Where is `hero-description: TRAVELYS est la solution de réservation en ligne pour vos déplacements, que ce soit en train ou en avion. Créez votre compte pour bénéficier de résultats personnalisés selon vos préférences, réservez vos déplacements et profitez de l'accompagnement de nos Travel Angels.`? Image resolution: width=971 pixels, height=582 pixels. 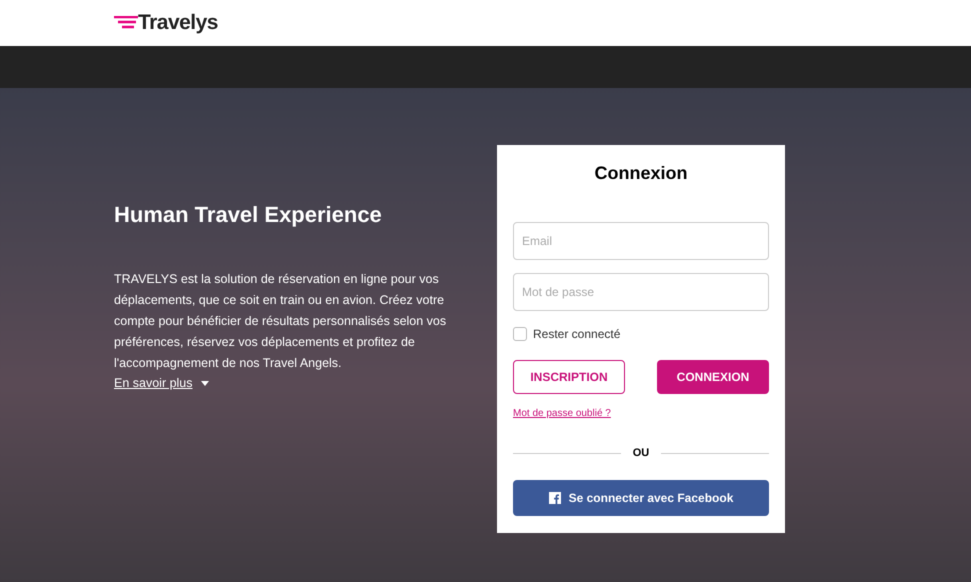
hero-description: TRAVELYS est la solution de réservation en ligne pour vos déplacements, que ce soit en train ou en avion. Créez votre compte pour bénéficier de résultats personnalisés selon vos préférences, réservez vos déplacements et profitez de l'accompagnement de nos Travel Angels. is located at coordinates (281, 321).